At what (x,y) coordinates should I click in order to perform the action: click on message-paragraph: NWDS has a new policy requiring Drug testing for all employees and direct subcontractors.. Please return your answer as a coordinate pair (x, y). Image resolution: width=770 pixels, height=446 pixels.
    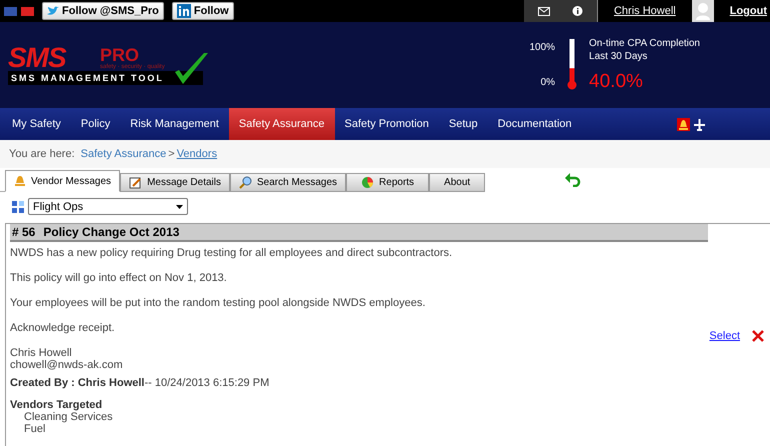
    Looking at the image, I should click on (232, 253).